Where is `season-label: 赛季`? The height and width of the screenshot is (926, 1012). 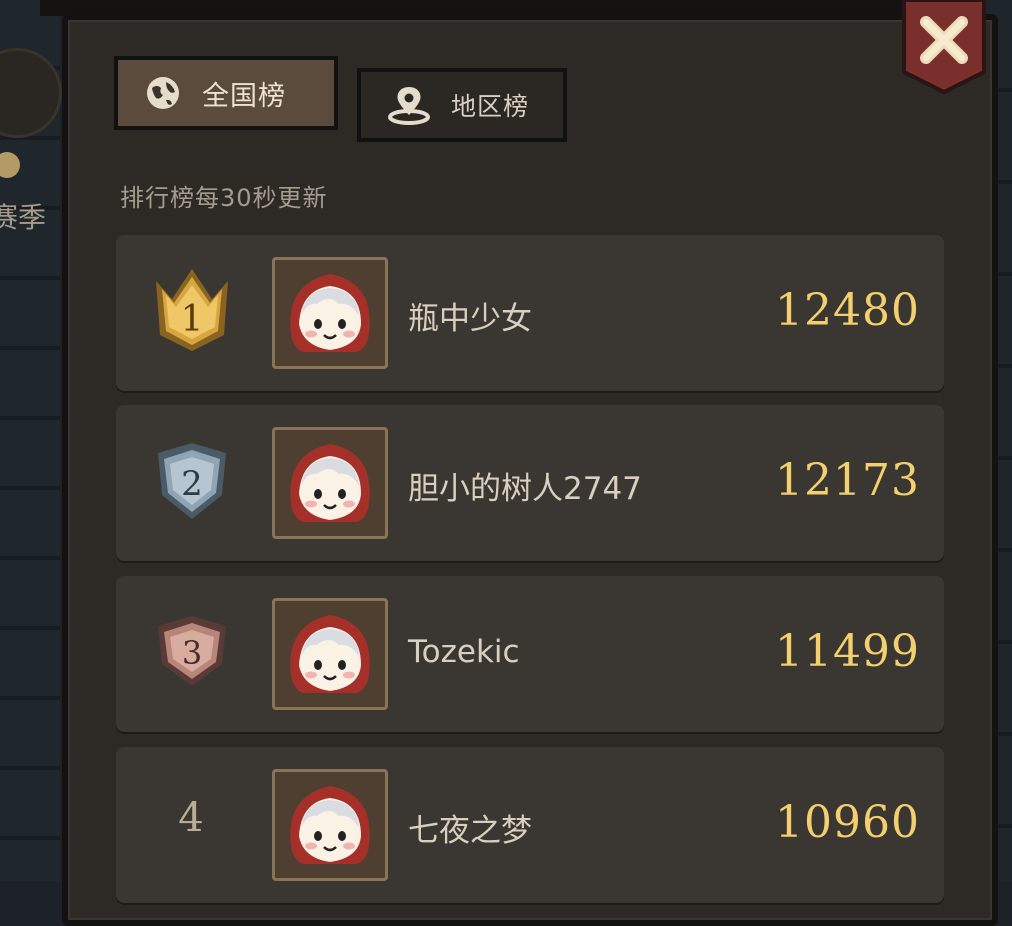
season-label: 赛季 is located at coordinates (23, 216).